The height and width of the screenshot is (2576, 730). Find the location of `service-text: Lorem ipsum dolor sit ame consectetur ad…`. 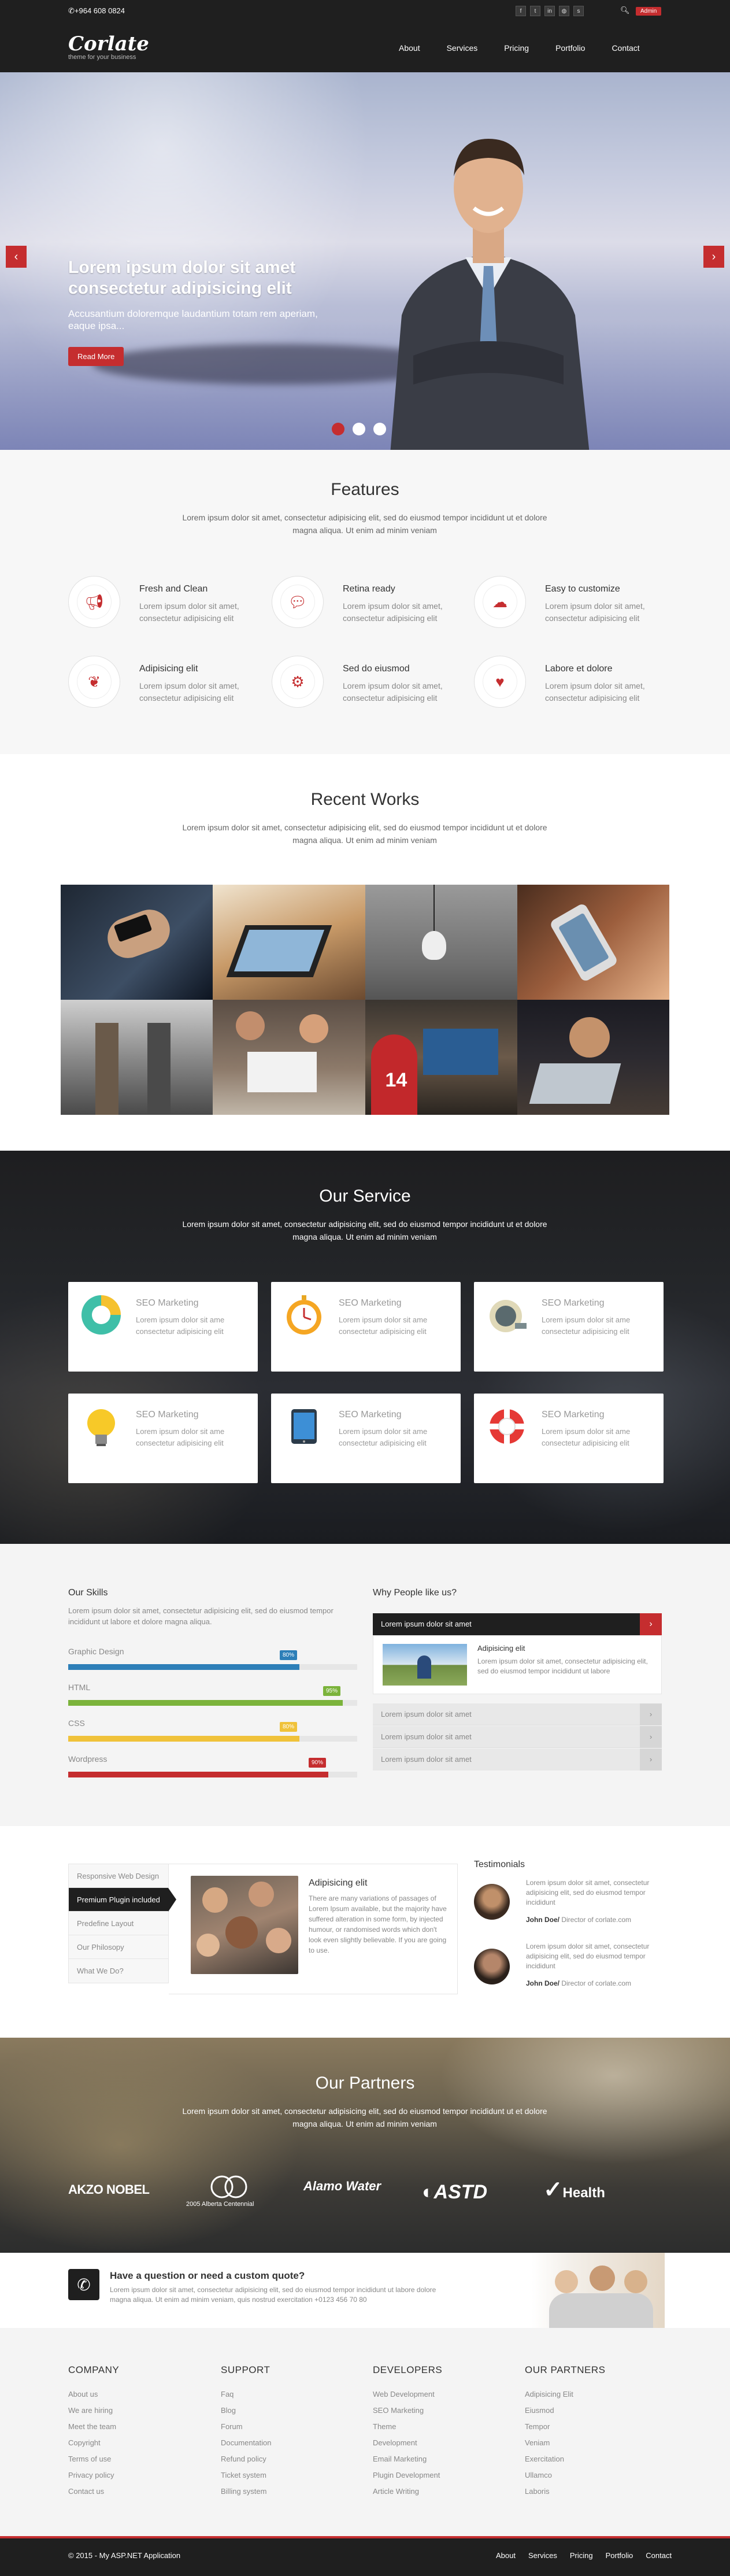

service-text: Lorem ipsum dolor sit ame consectetur ad… is located at coordinates (180, 1437).